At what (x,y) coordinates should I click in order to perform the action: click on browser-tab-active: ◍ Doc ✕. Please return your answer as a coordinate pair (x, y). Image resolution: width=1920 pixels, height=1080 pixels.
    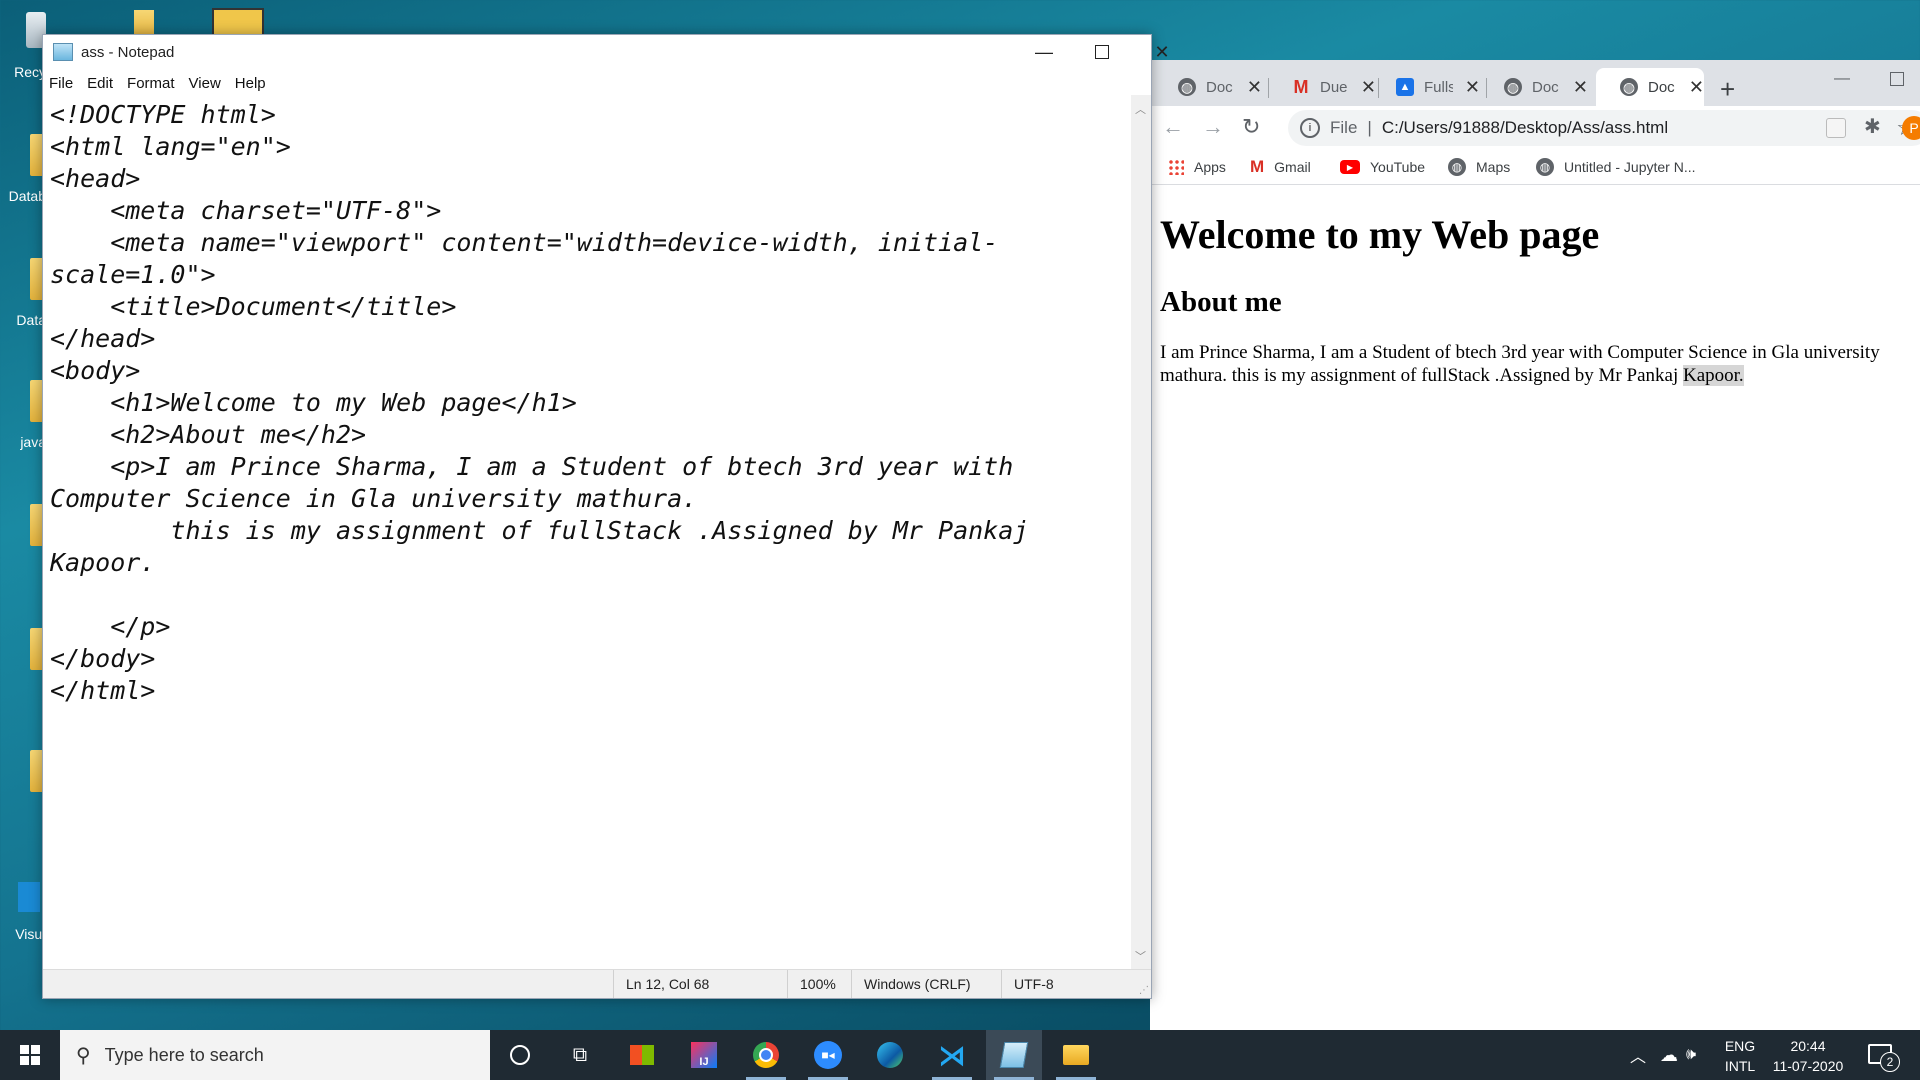
    Looking at the image, I should click on (1650, 87).